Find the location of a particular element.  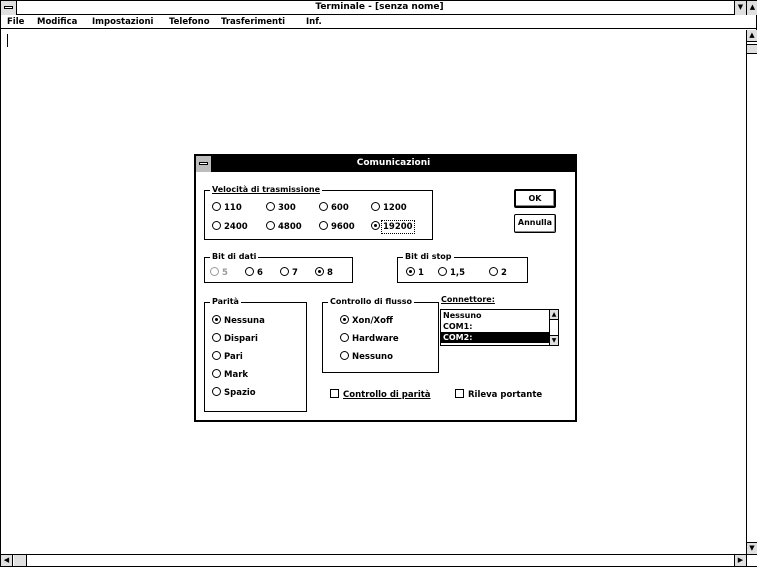

connector-item-com2: COM2: is located at coordinates (495, 337).